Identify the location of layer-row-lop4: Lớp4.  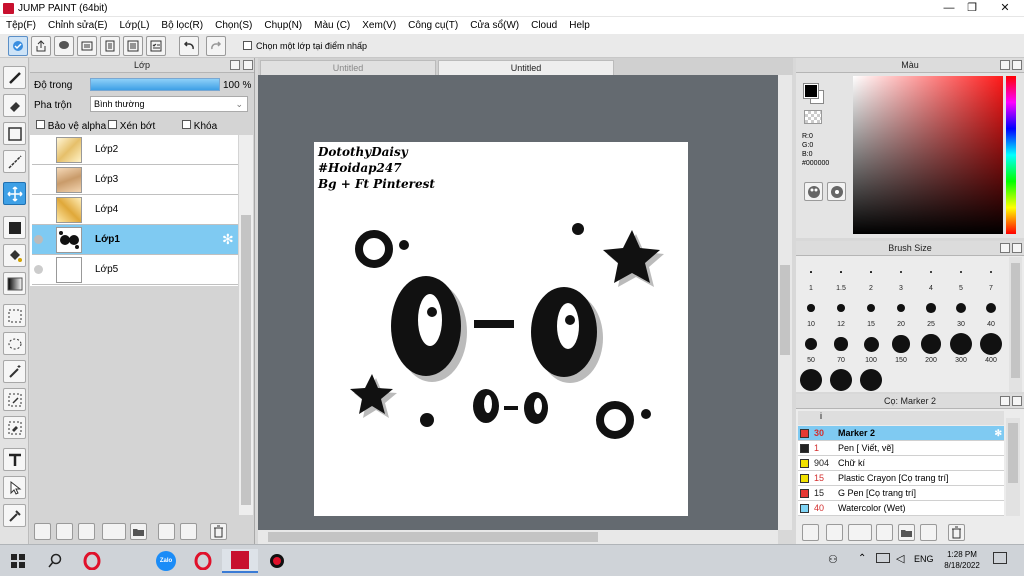
(135, 210).